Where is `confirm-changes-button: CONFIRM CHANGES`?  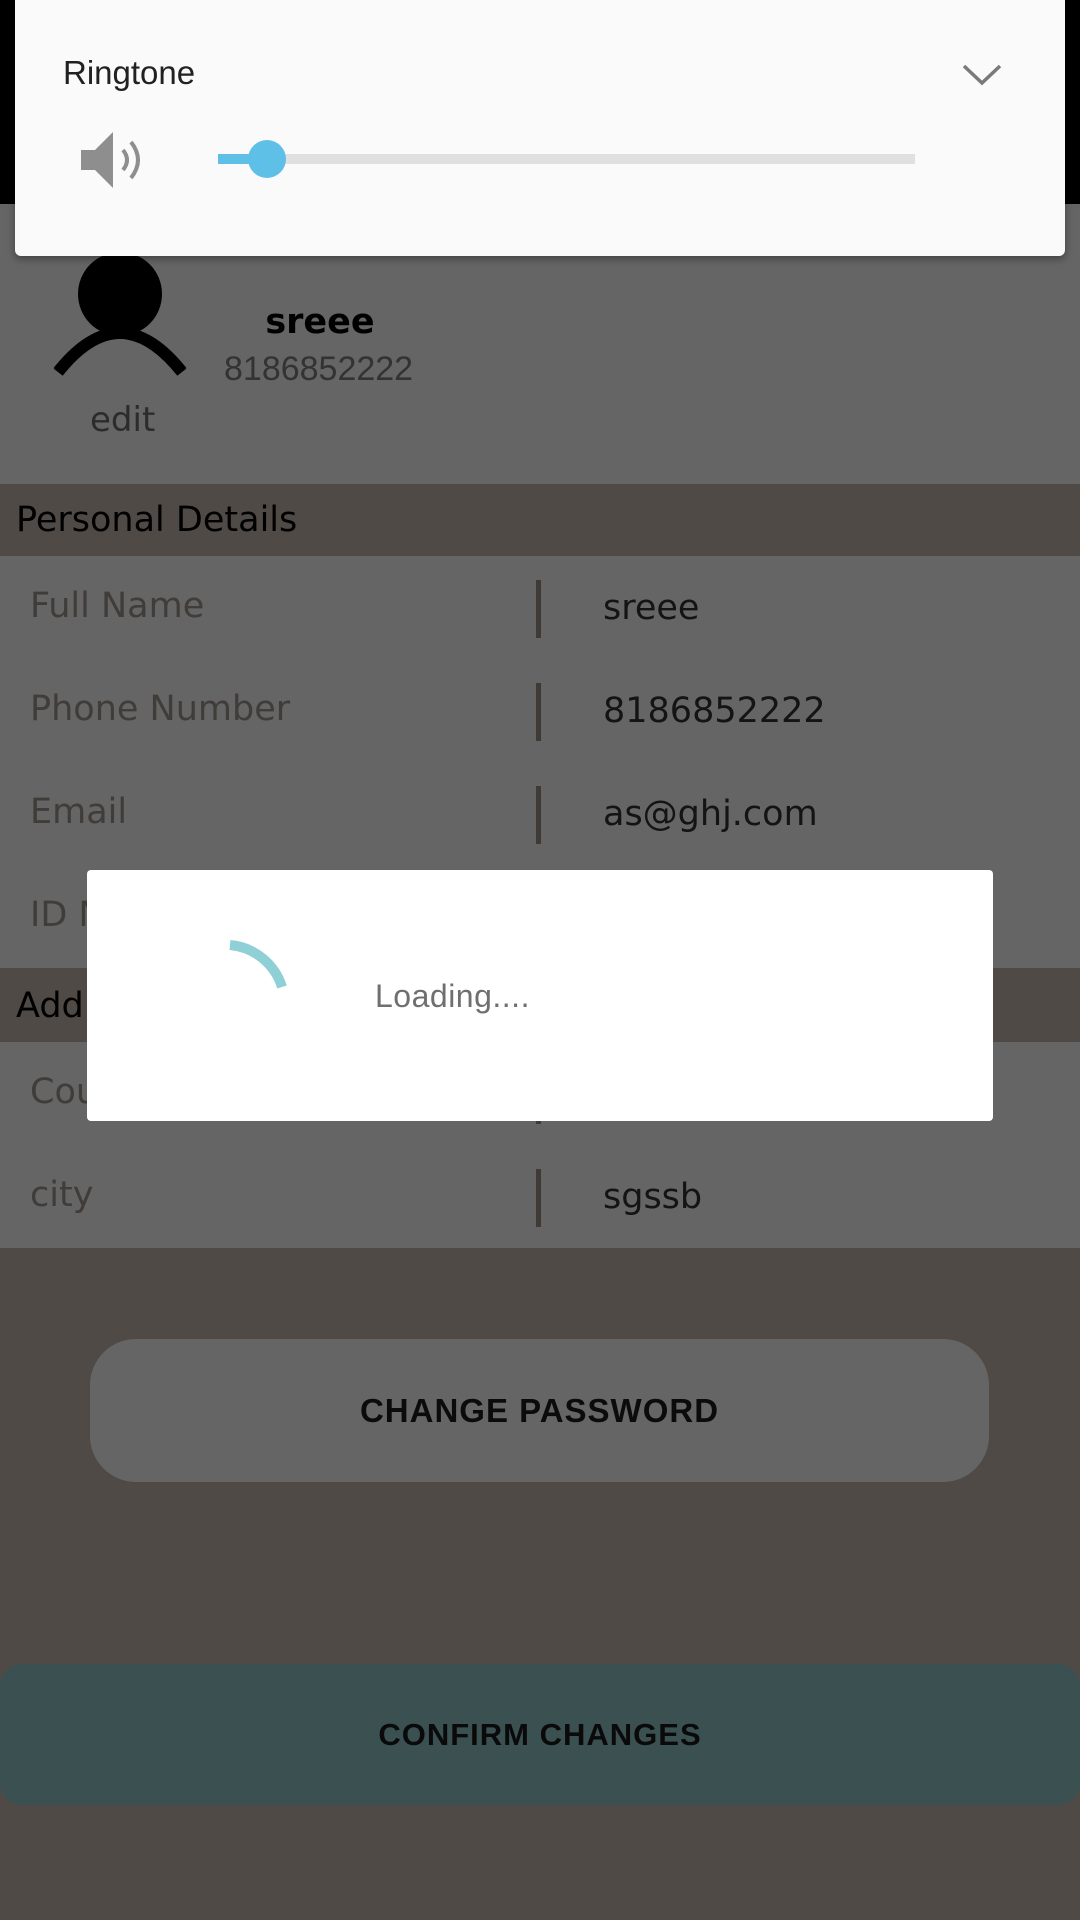
confirm-changes-button: CONFIRM CHANGES is located at coordinates (540, 1734).